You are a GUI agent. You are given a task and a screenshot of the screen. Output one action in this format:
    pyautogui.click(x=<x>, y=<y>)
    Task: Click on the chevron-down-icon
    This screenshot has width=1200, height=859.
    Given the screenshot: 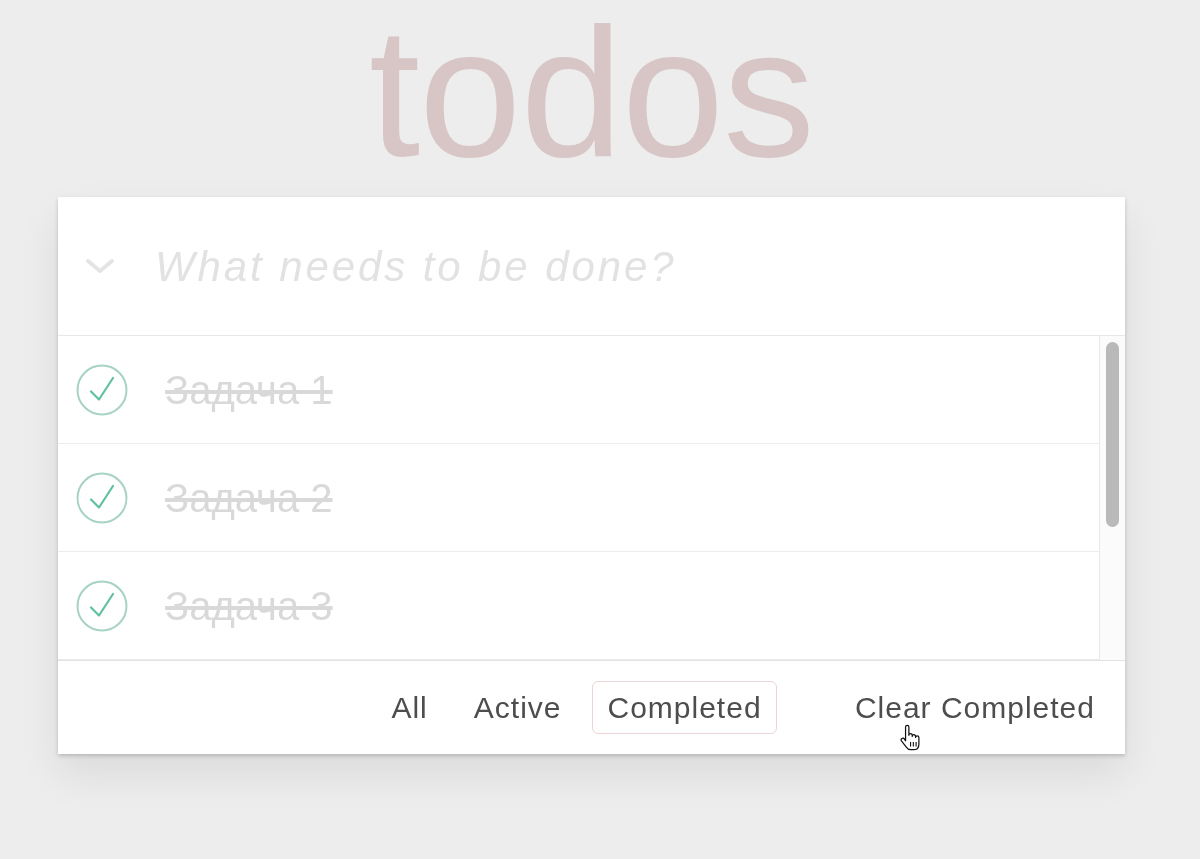 What is the action you would take?
    pyautogui.click(x=100, y=266)
    